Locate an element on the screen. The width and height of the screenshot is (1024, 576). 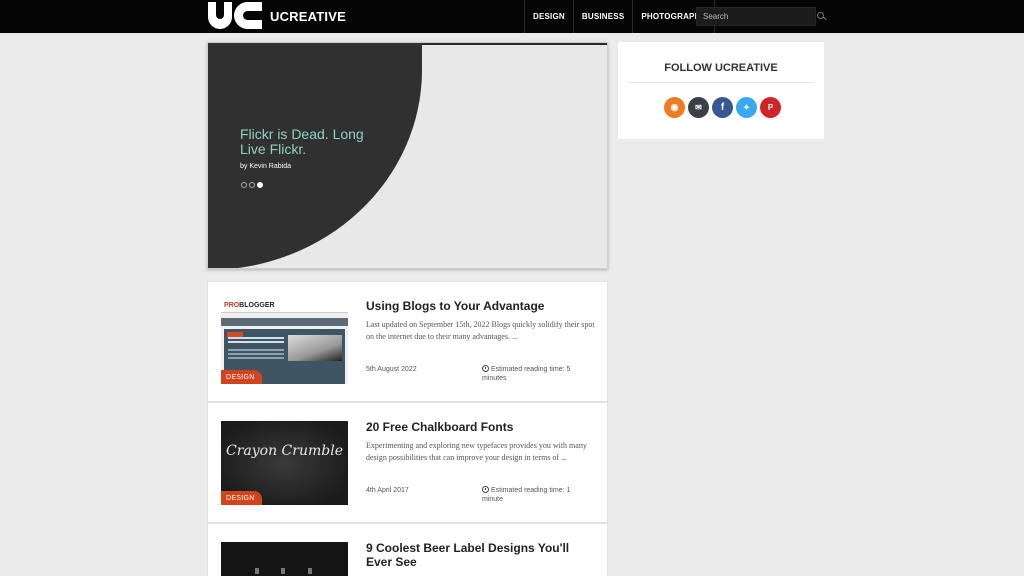
thumb-logo-blogger: BLOGGER is located at coordinates (257, 305).